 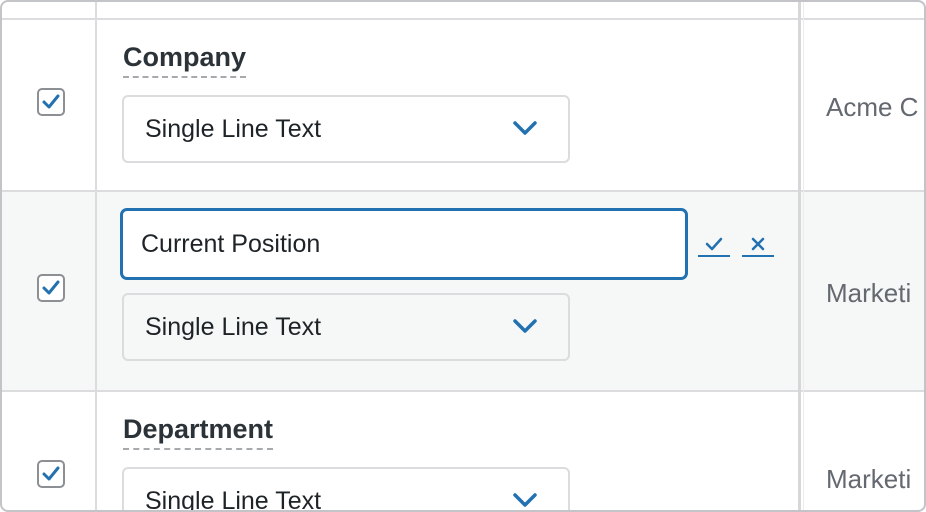 I want to click on sample-value-department: Marketi, so click(x=869, y=479).